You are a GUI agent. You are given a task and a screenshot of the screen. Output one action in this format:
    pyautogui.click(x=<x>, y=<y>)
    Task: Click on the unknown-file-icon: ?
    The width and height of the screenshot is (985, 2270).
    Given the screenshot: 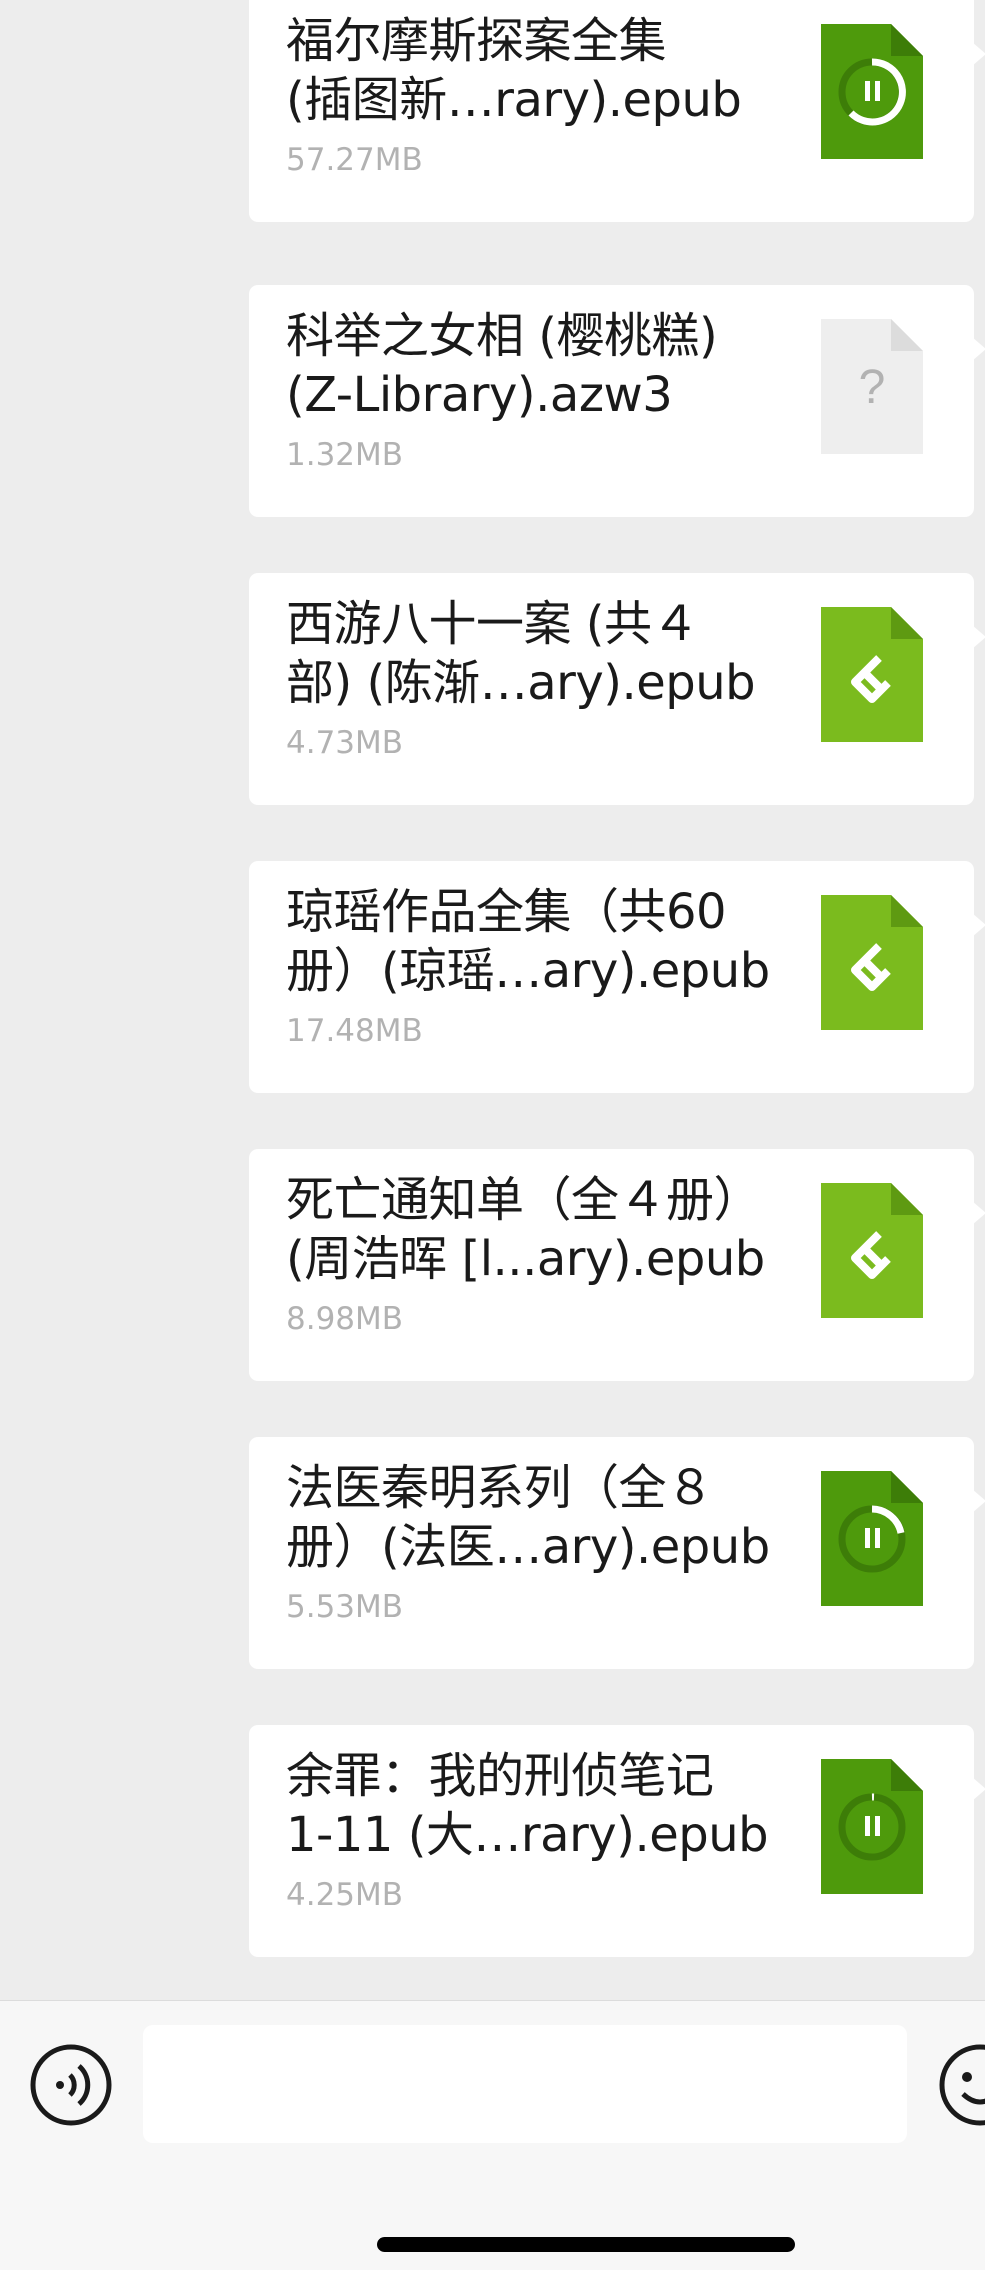 What is the action you would take?
    pyautogui.click(x=872, y=386)
    